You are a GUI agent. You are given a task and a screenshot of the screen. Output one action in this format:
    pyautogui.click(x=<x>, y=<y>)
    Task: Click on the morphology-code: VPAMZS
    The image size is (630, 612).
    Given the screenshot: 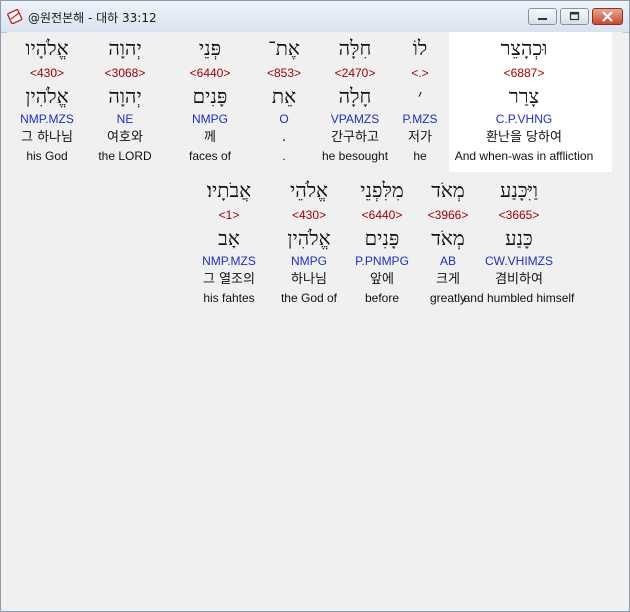 What is the action you would take?
    pyautogui.click(x=355, y=119)
    